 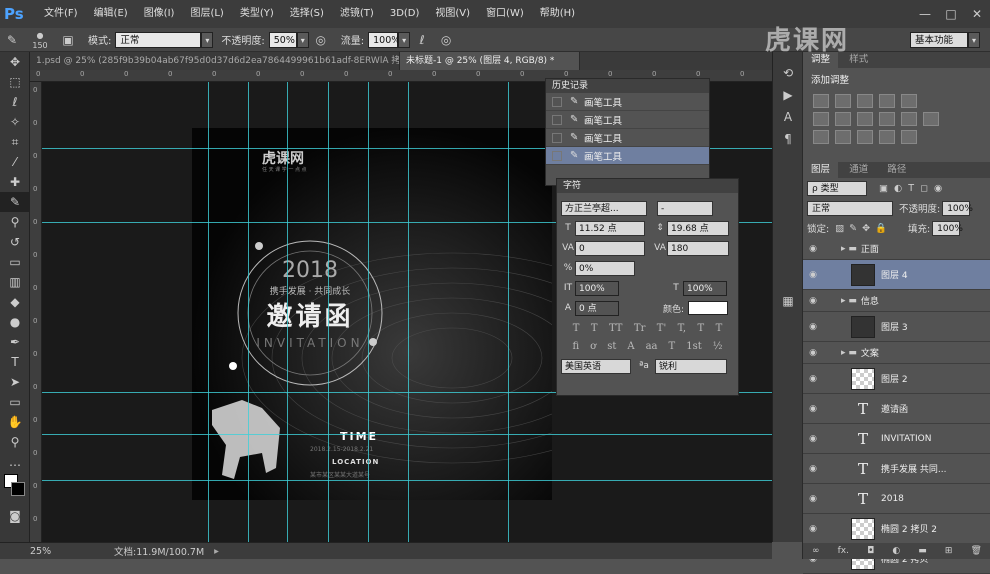 I want to click on status-arrow-icon: ▸, so click(x=216, y=551).